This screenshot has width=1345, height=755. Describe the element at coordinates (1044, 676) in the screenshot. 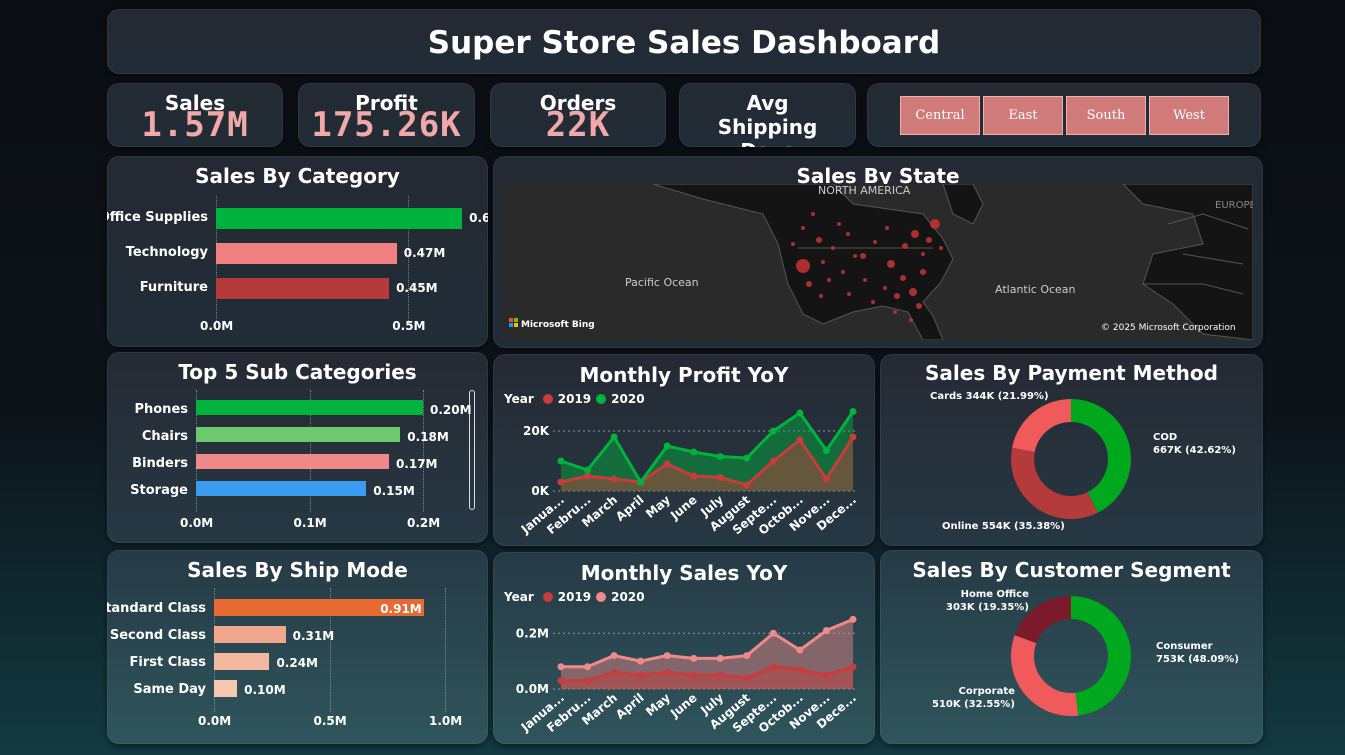

I see `donut-slice-corporate` at that location.